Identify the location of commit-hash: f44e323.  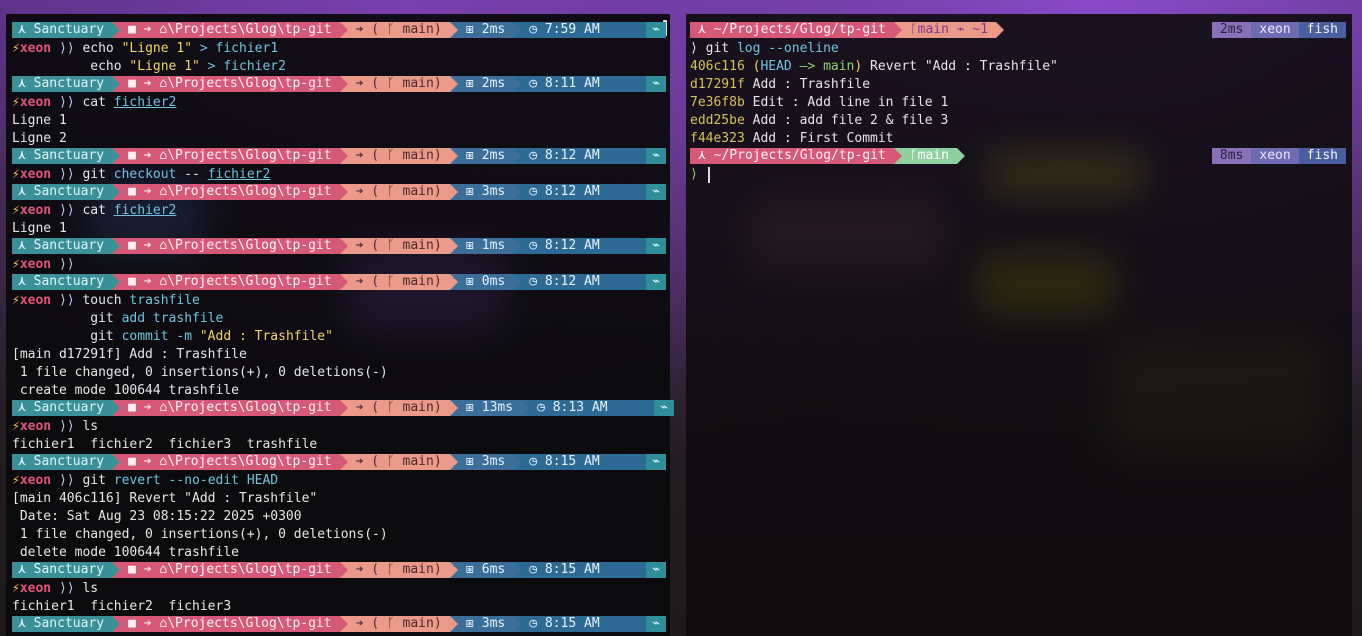
(717, 138).